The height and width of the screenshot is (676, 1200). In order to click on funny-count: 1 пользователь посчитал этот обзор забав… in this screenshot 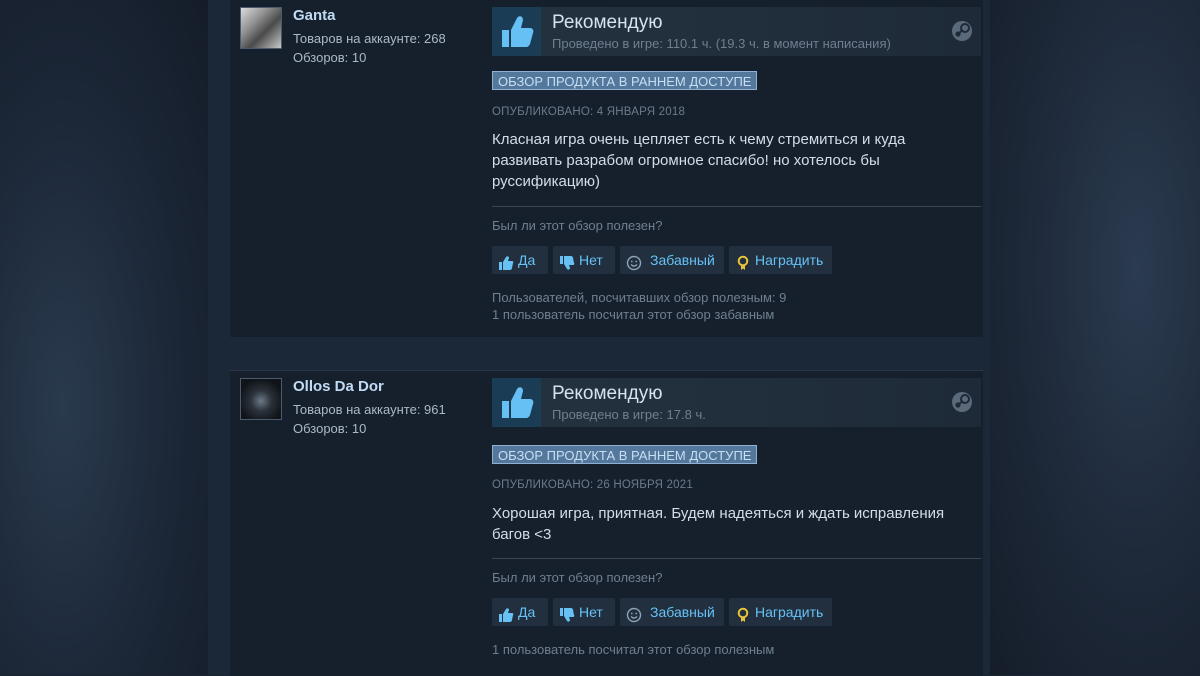, I will do `click(633, 314)`.